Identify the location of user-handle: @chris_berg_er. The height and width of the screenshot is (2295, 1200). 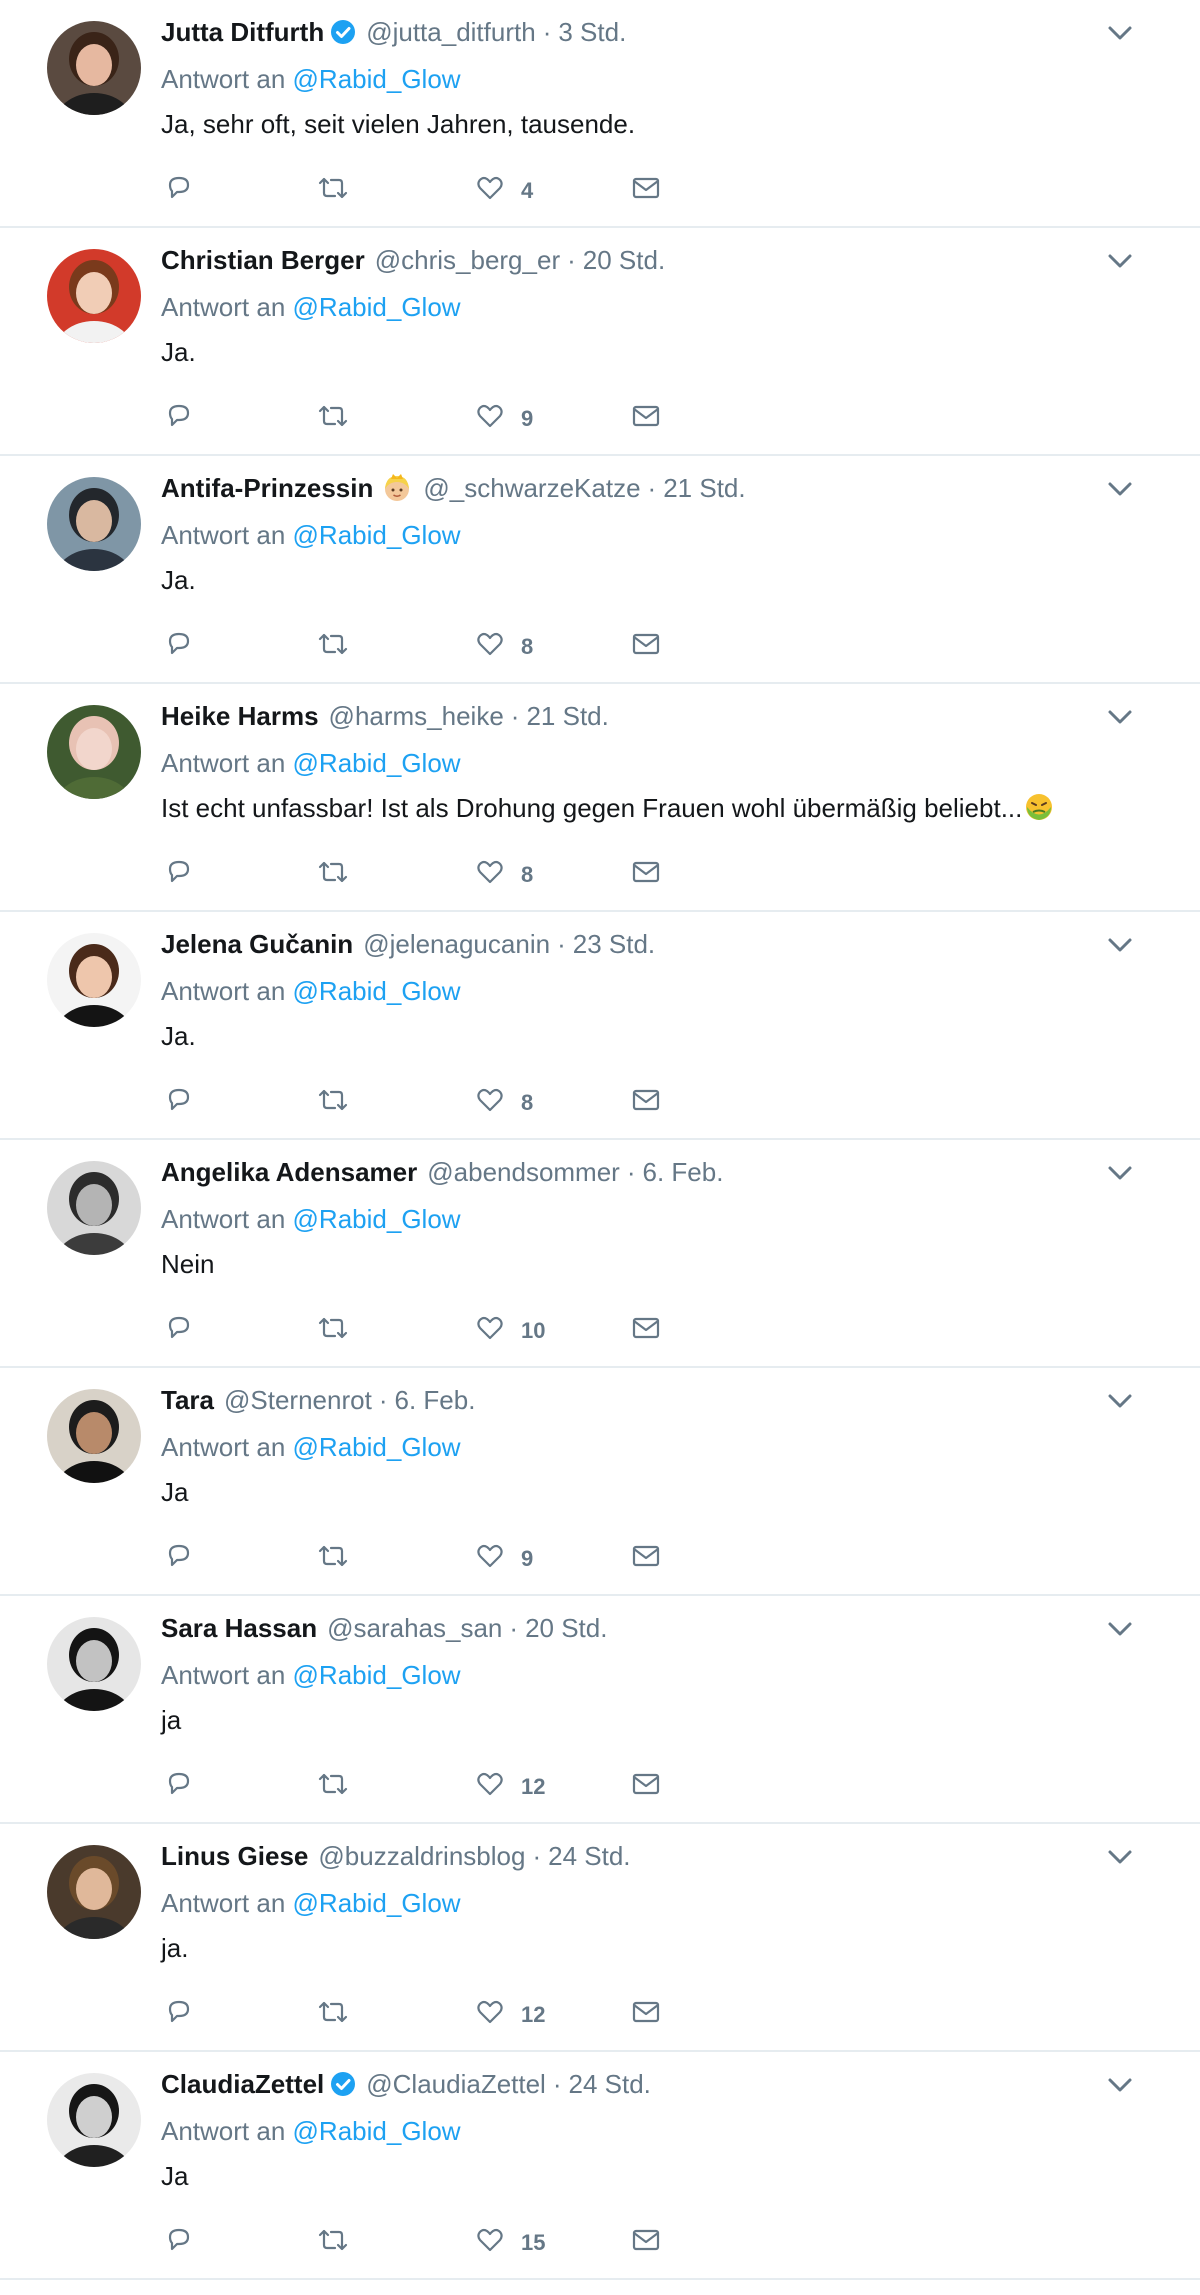
(467, 260).